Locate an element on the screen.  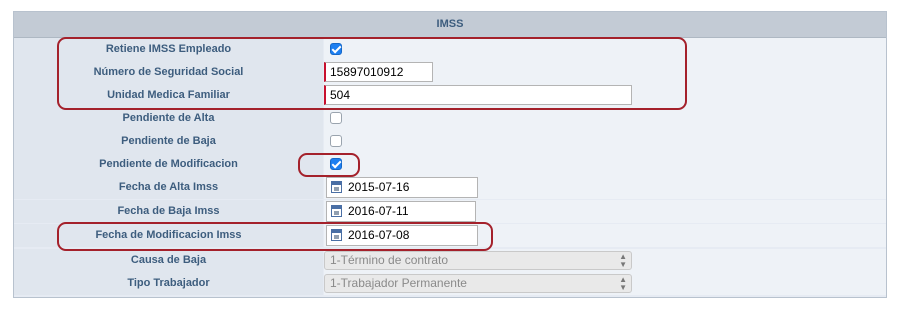
retiene-imss-label: Retiene IMSS Empleado is located at coordinates (168, 49).